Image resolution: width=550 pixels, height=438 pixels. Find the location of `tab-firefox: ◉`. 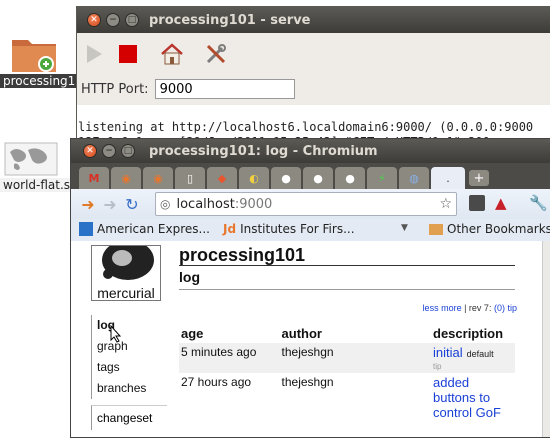

tab-firefox: ◉ is located at coordinates (126, 178).